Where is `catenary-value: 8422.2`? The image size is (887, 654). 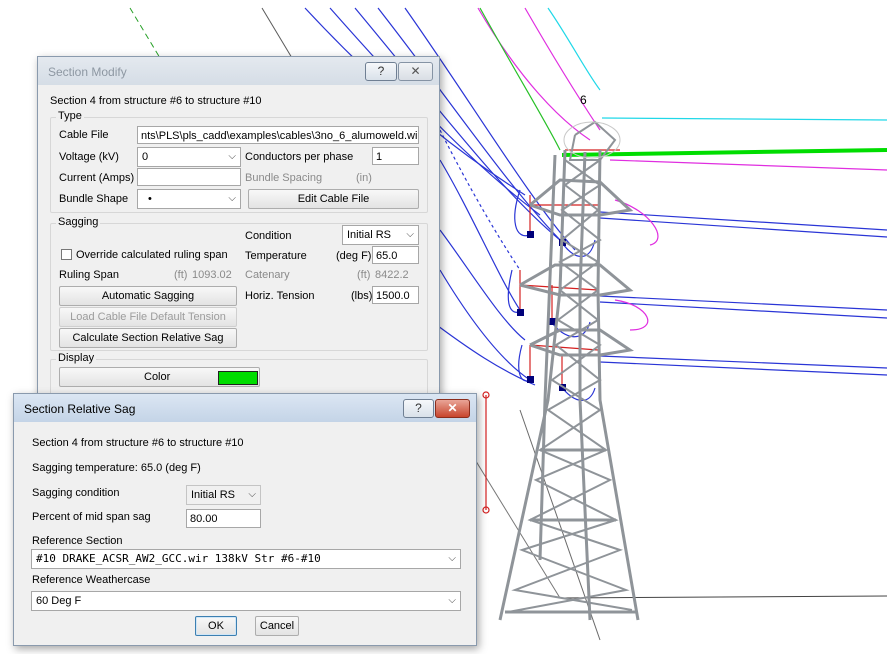 catenary-value: 8422.2 is located at coordinates (392, 275).